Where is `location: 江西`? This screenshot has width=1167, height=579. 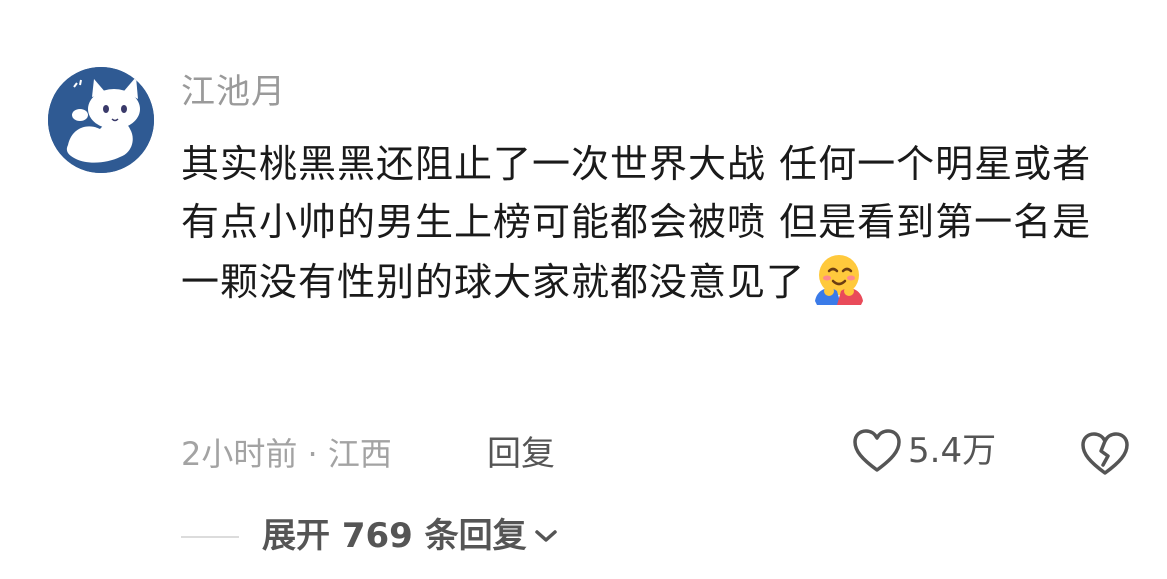
location: 江西 is located at coordinates (359, 454).